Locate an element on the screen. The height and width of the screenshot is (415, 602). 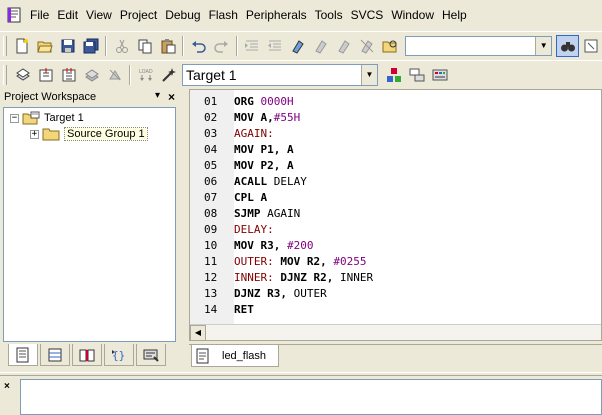
horizontal-scrollbar: ◀ is located at coordinates (395, 332).